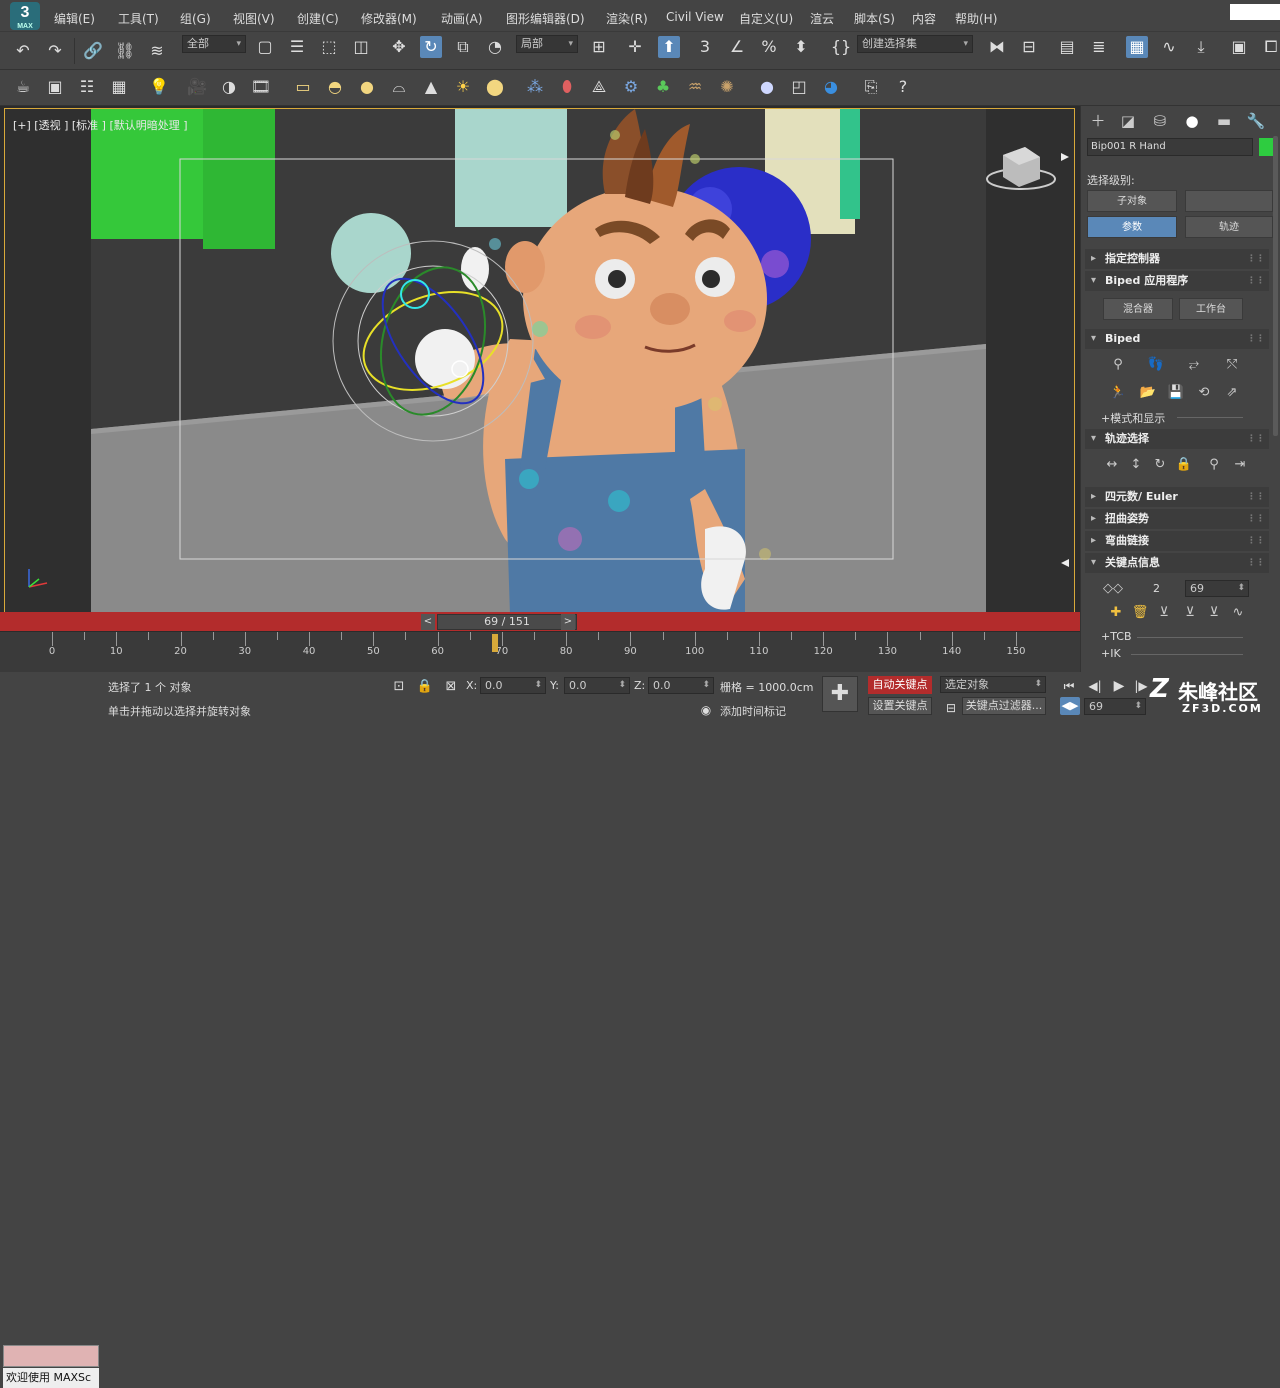 The image size is (1280, 1388). Describe the element at coordinates (425, 687) in the screenshot. I see `selection-lock-icon: 🔒` at that location.